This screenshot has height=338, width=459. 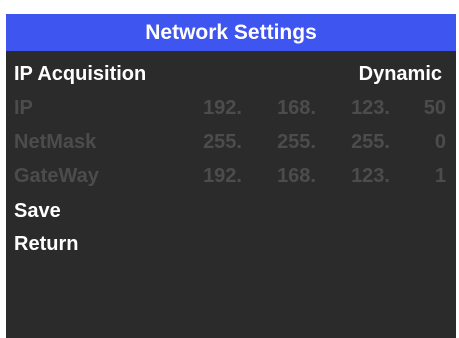 I want to click on netmask-row: NetMask 255. 255. 255. 0, so click(x=231, y=142).